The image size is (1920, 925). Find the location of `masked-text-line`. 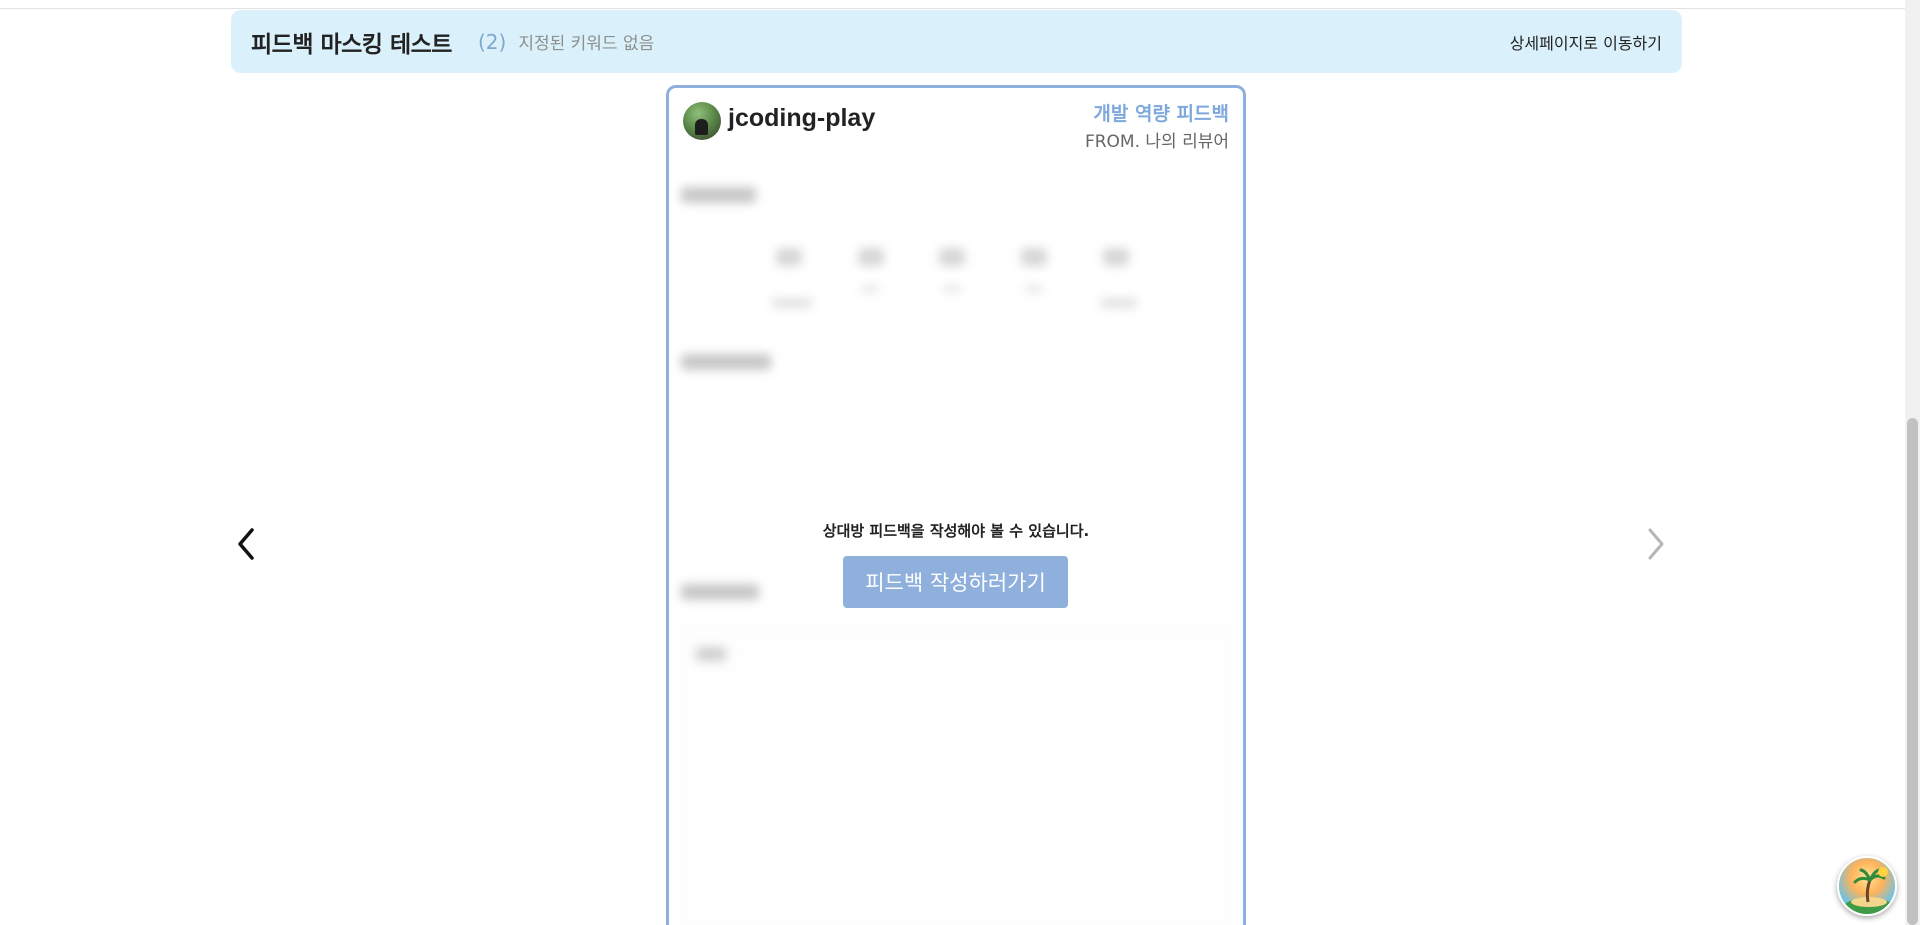

masked-text-line is located at coordinates (711, 654).